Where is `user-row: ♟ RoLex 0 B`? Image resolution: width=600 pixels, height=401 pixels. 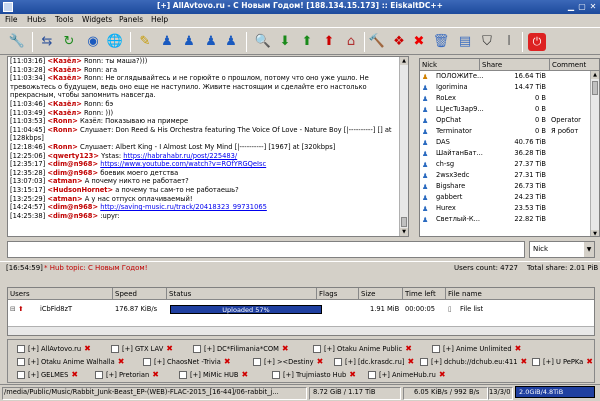 user-row: ♟ RoLex 0 B is located at coordinates (506, 98).